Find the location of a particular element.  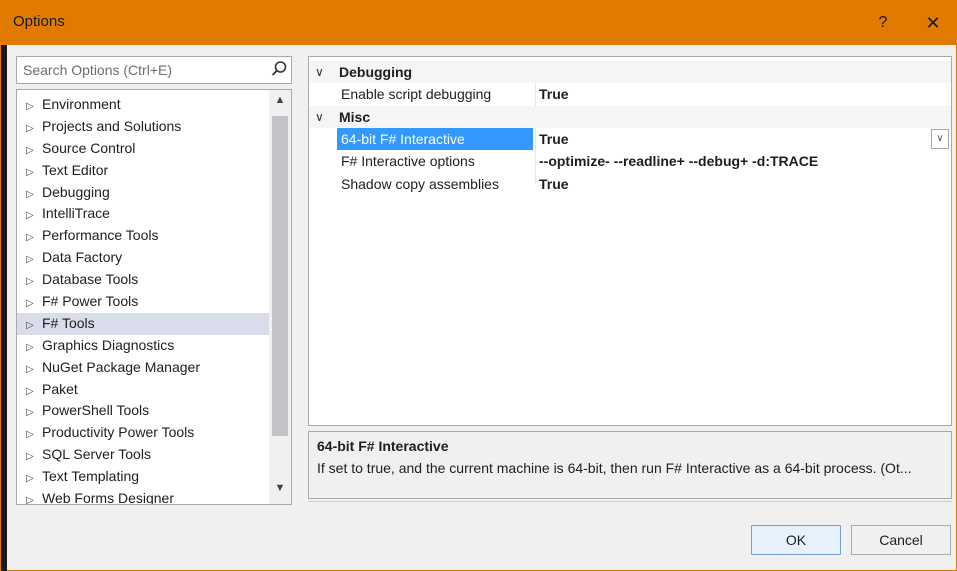

tree-item: ▷ Text Templating is located at coordinates (143, 477).